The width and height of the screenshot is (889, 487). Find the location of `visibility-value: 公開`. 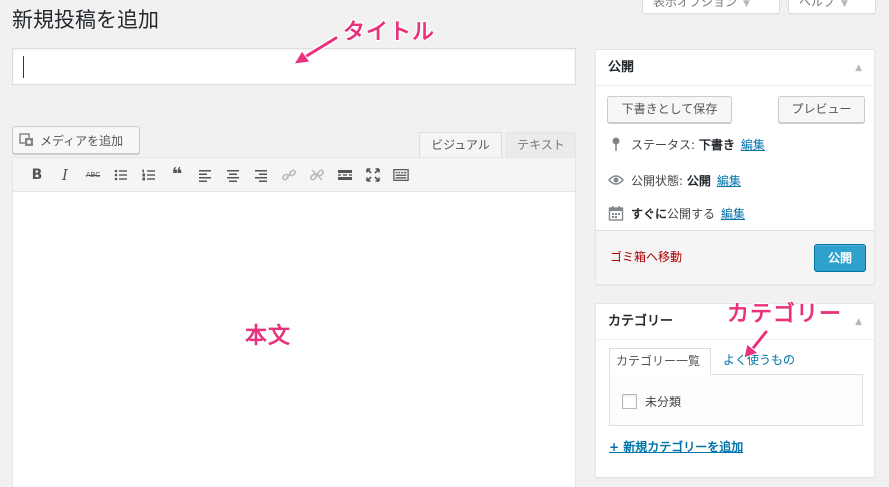

visibility-value: 公開 is located at coordinates (698, 180).